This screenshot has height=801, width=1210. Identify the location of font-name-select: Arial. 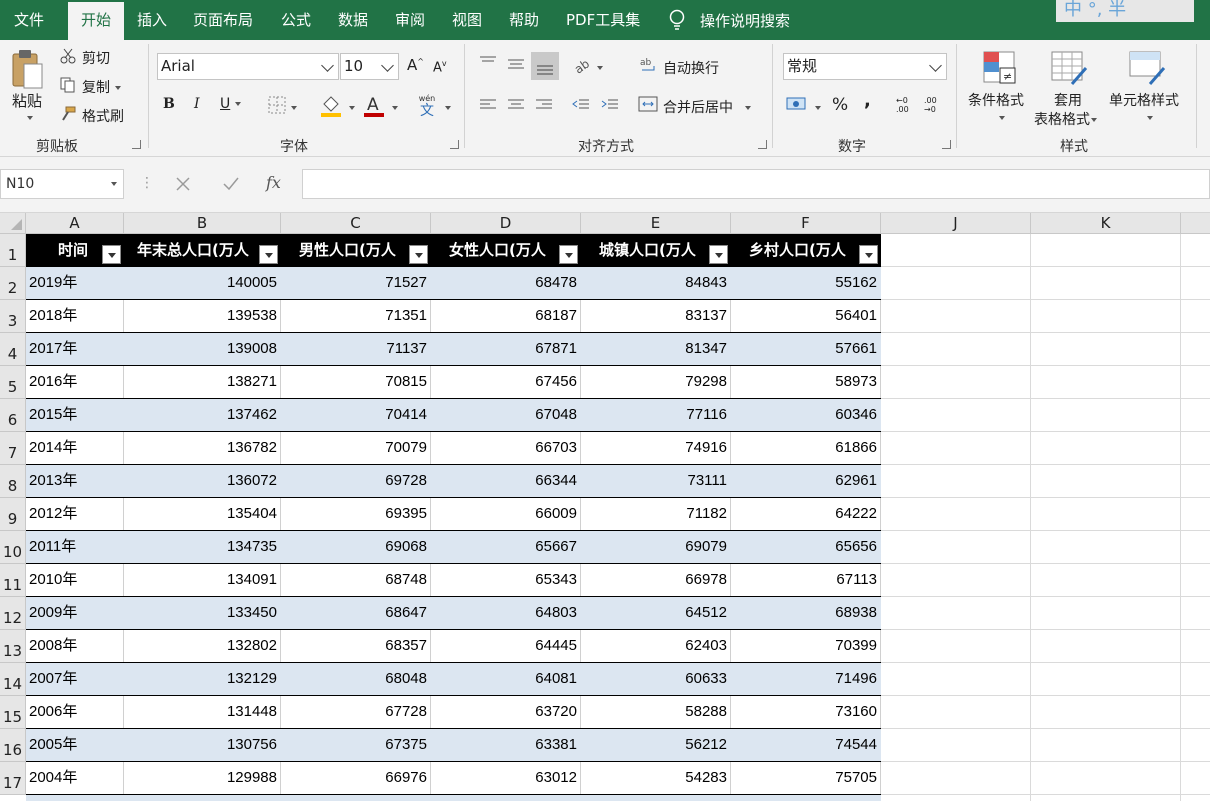
(248, 66).